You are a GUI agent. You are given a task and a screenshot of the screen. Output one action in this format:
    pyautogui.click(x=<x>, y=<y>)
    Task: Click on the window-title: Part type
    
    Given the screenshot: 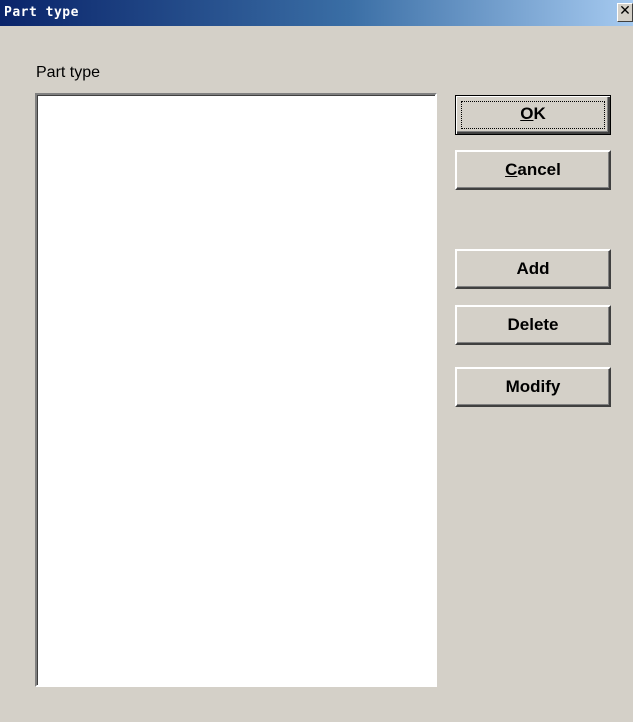 What is the action you would take?
    pyautogui.click(x=41, y=12)
    